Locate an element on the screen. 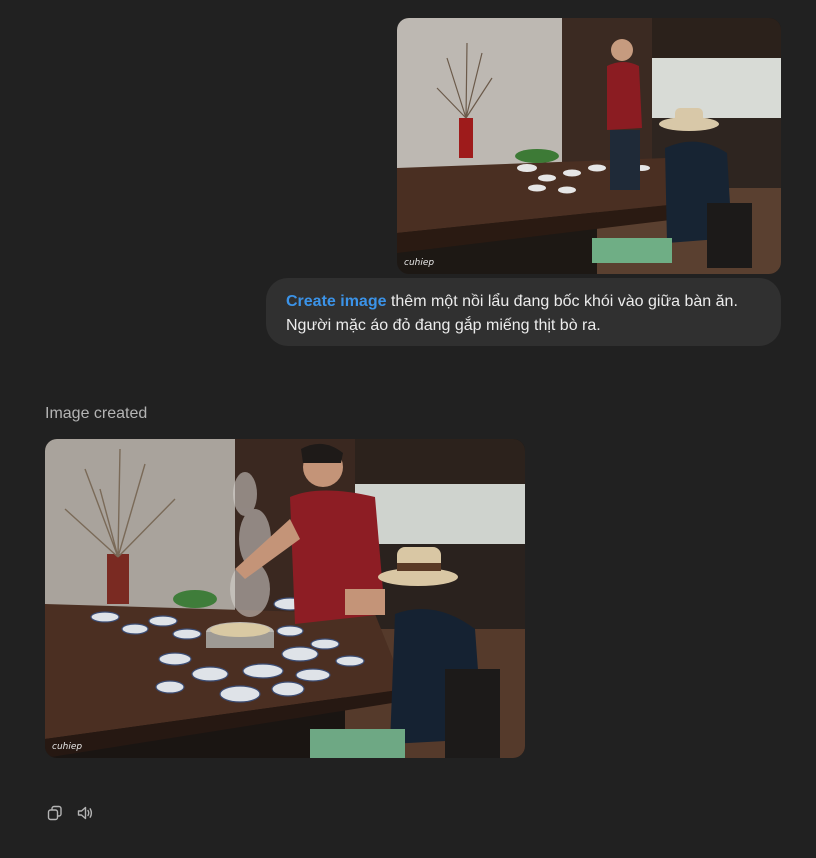 The height and width of the screenshot is (858, 816). create-image-tag: Create image is located at coordinates (336, 301).